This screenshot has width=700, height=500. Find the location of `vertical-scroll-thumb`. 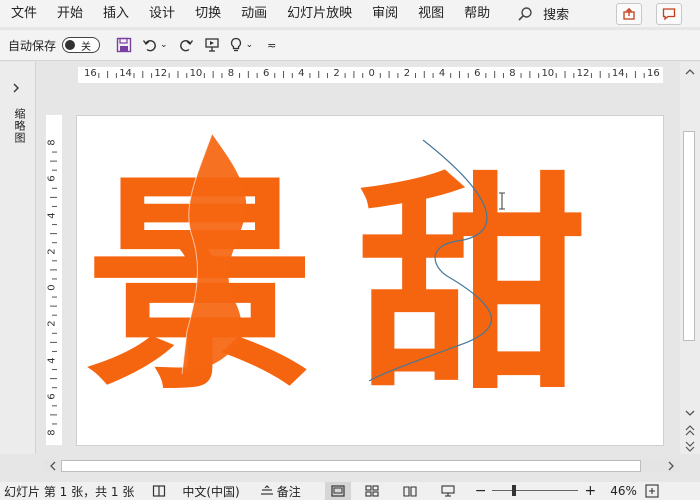

vertical-scroll-thumb is located at coordinates (689, 236).